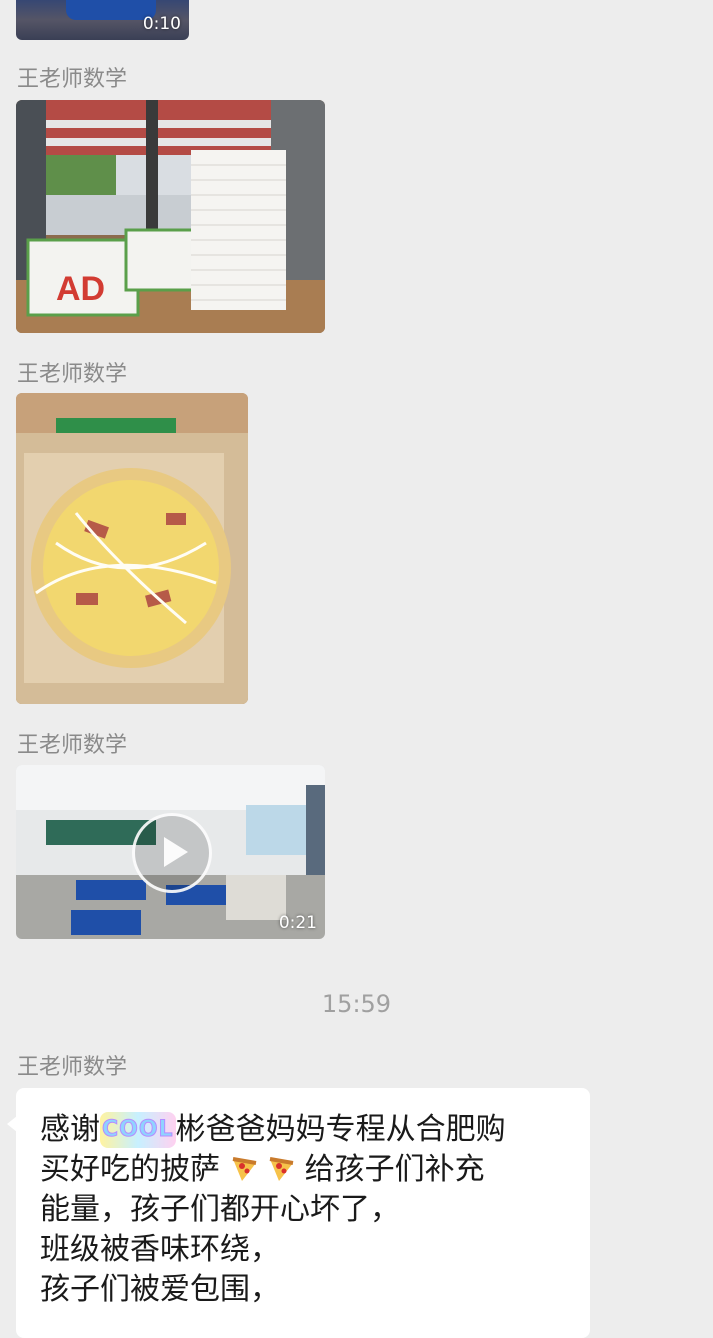 The height and width of the screenshot is (1338, 713). I want to click on video-duration: 0:10, so click(161, 24).